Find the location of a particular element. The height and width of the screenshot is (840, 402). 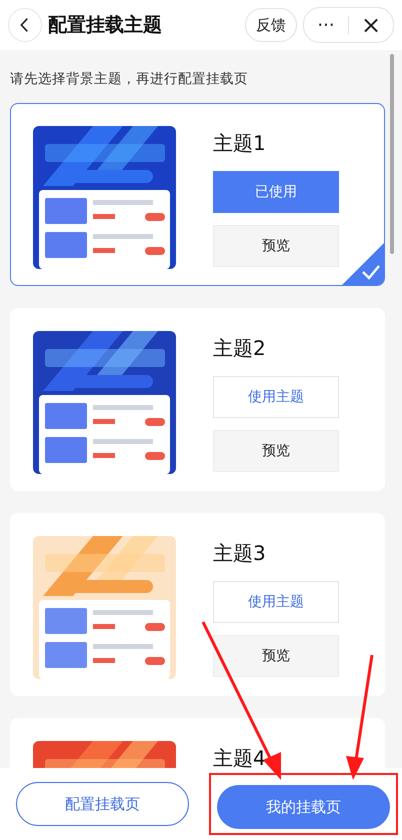

feedback-button: 反馈 is located at coordinates (271, 25).